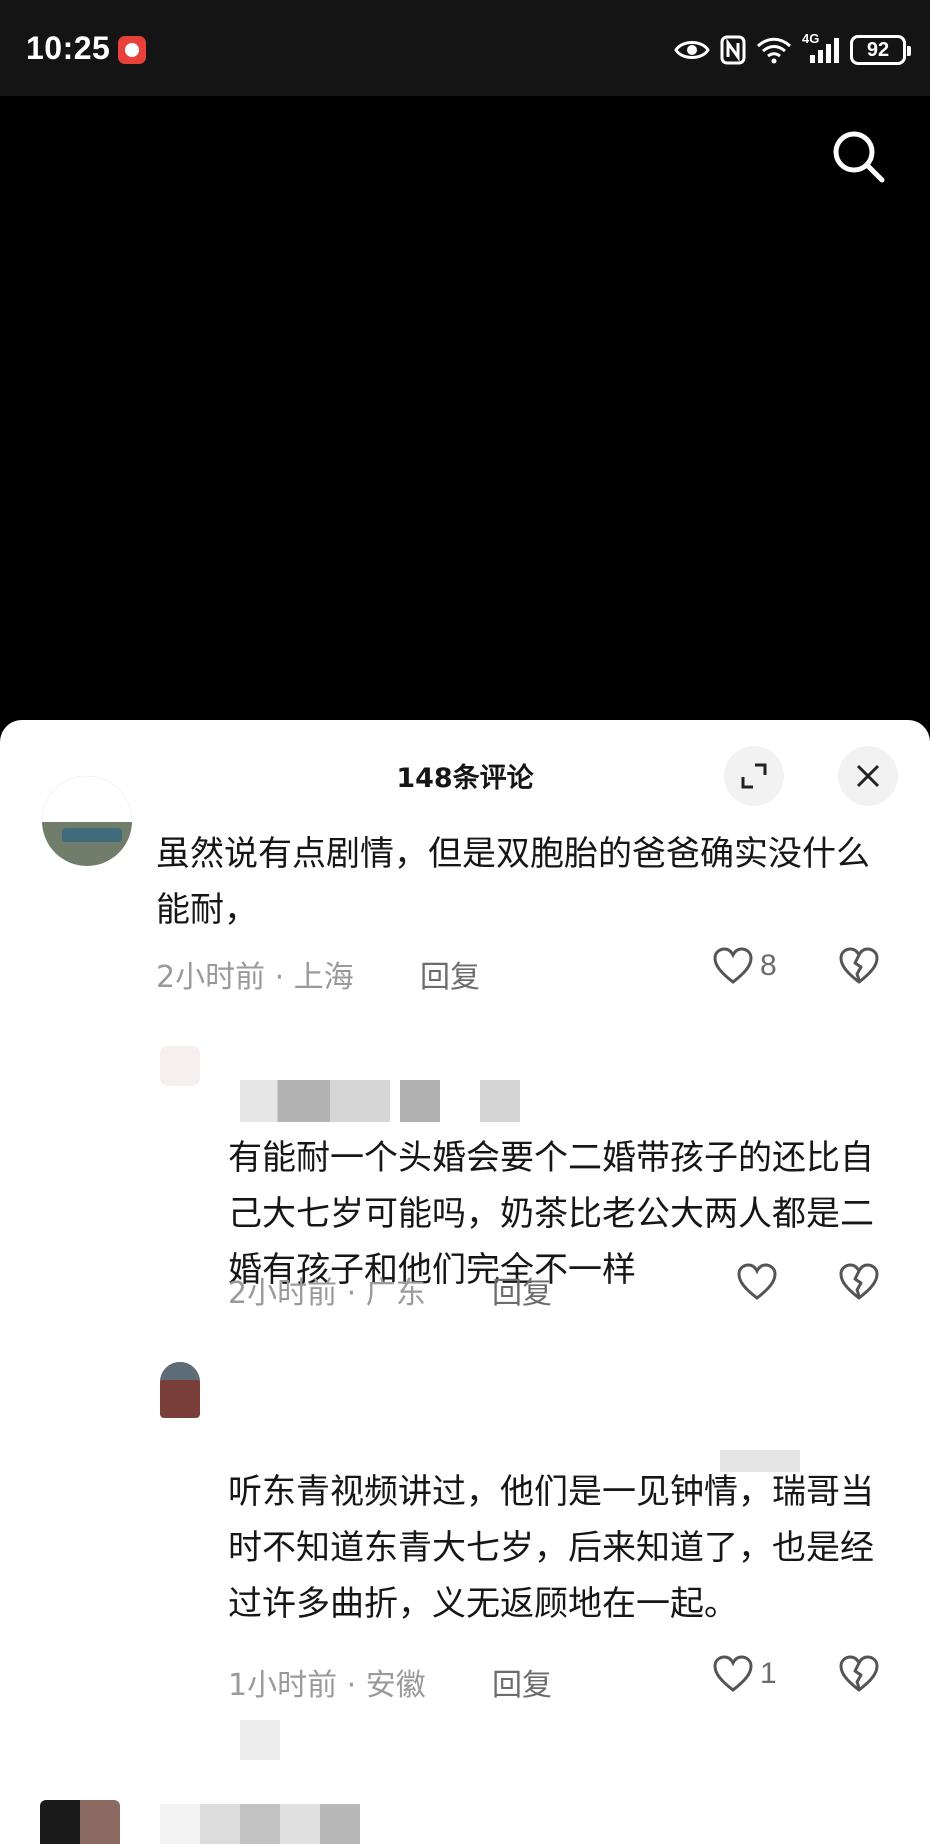 This screenshot has height=1844, width=930. What do you see at coordinates (768, 965) in the screenshot?
I see `like-count: 8` at bounding box center [768, 965].